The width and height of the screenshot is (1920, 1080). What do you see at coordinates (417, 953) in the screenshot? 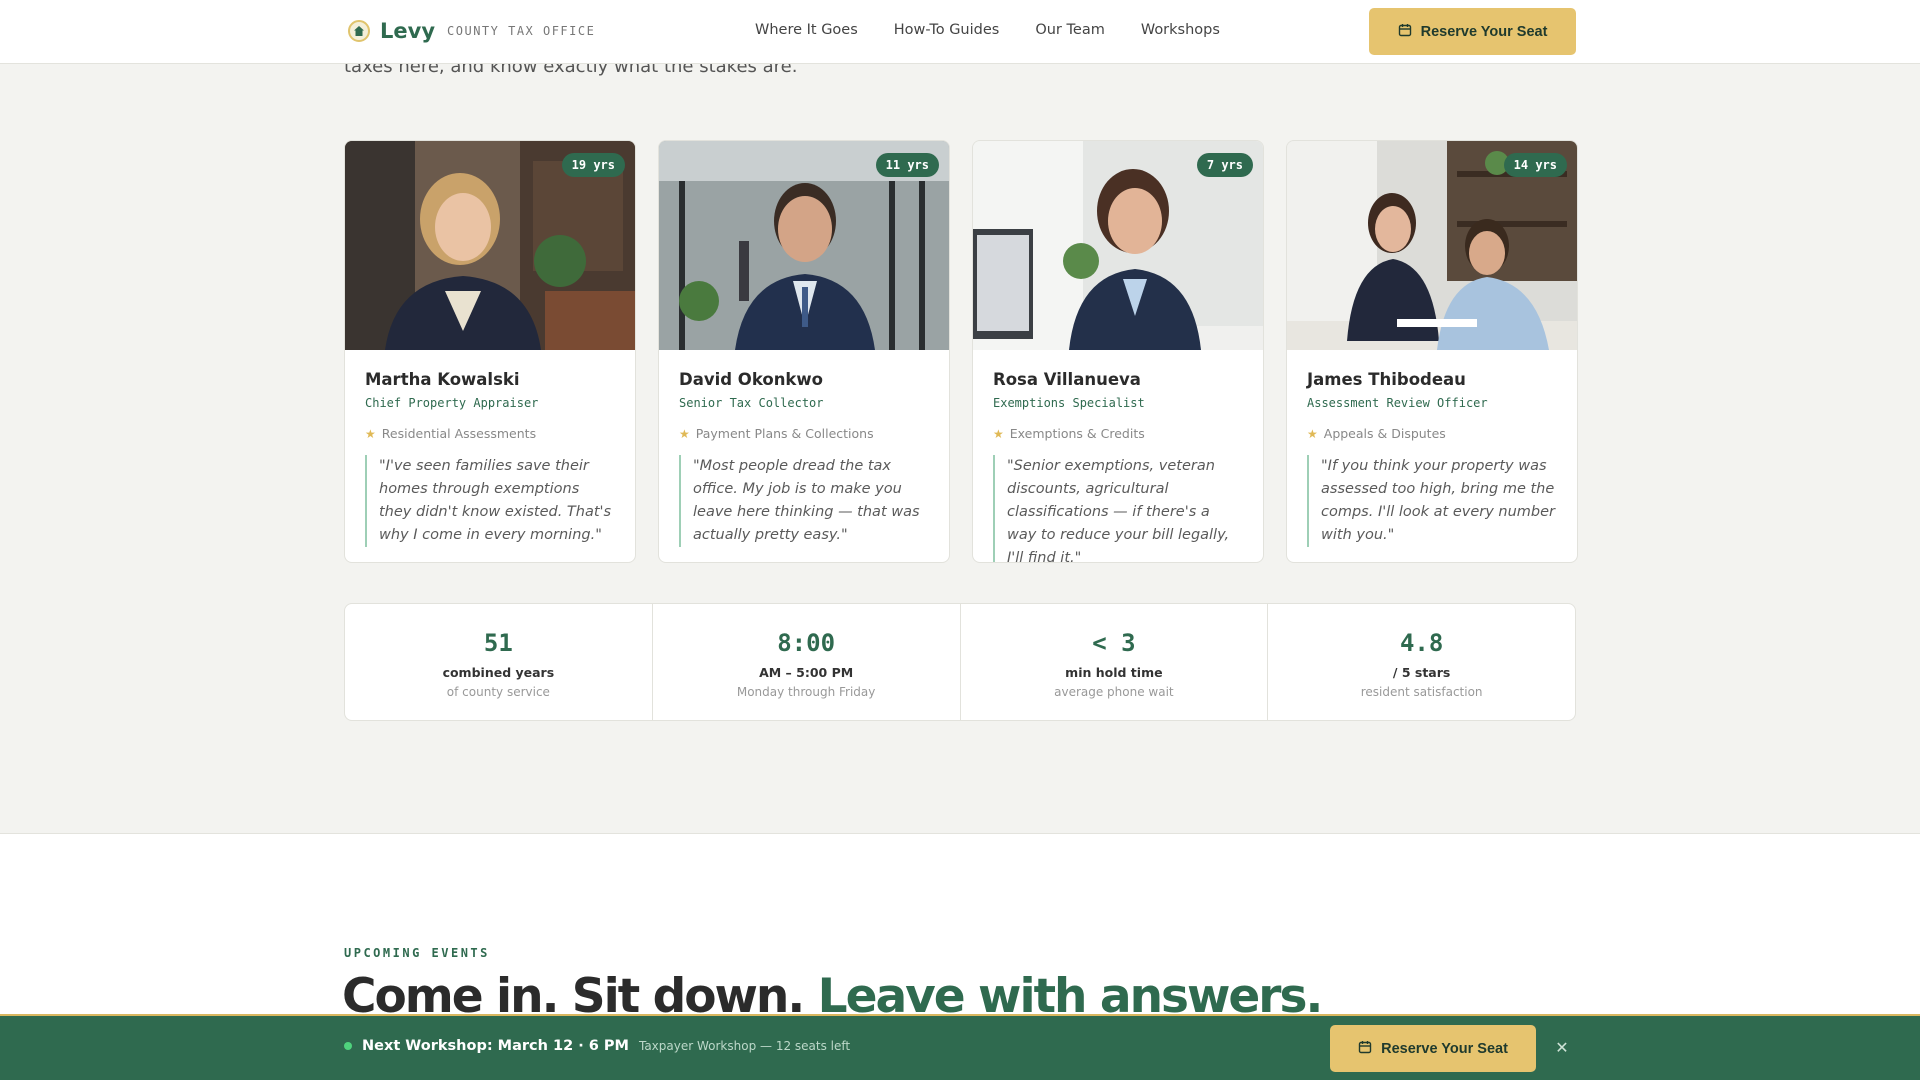
I see `events-eyebrow: UPCOMING EVENTS` at bounding box center [417, 953].